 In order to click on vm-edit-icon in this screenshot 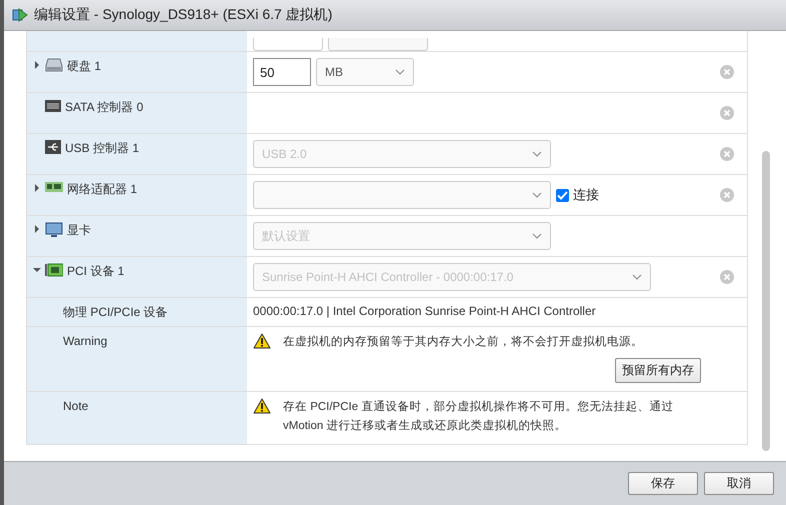, I will do `click(20, 15)`.